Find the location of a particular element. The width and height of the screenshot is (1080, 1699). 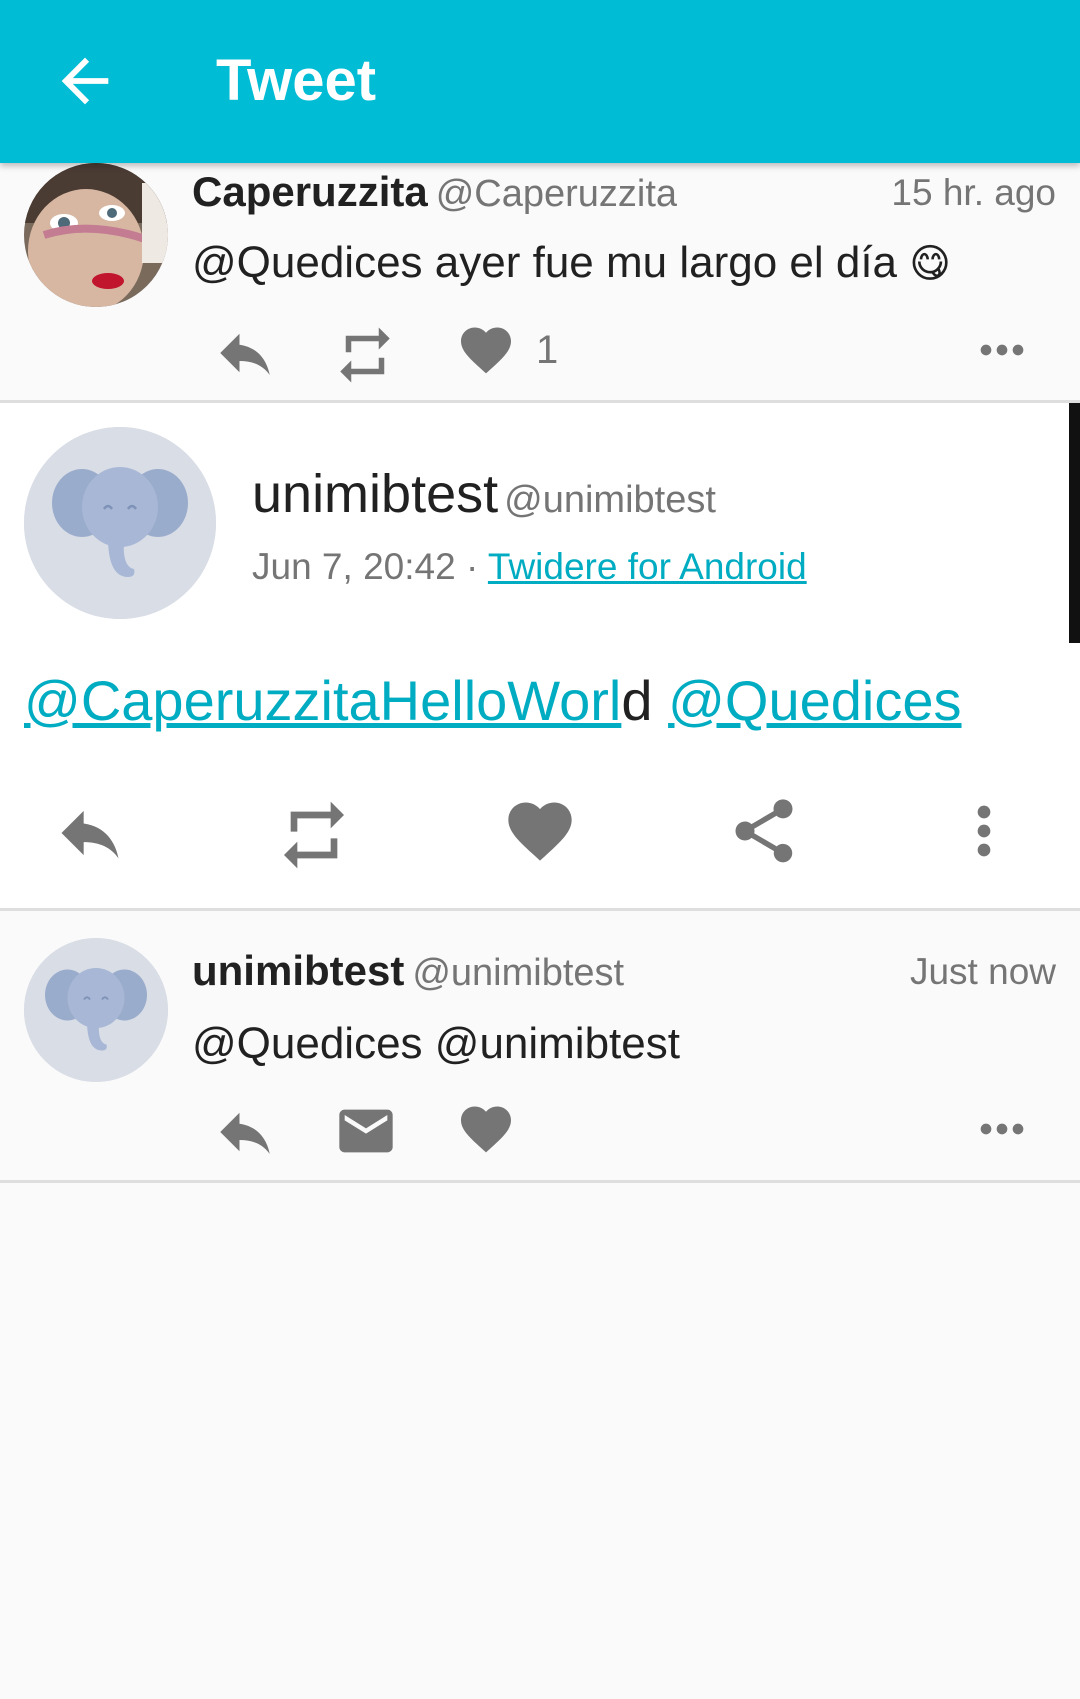

avatar-large is located at coordinates (120, 523).